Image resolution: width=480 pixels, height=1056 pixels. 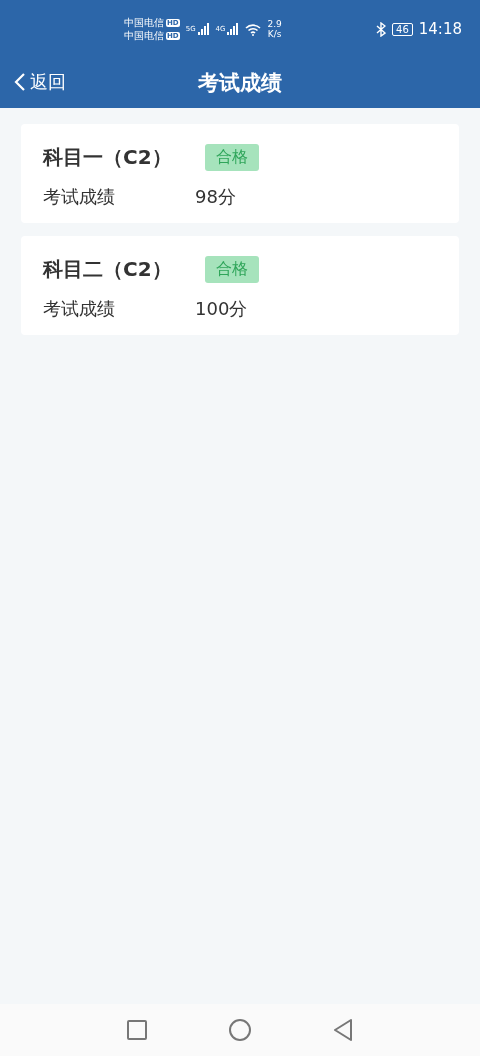 I want to click on bluetooth-icon, so click(x=381, y=29).